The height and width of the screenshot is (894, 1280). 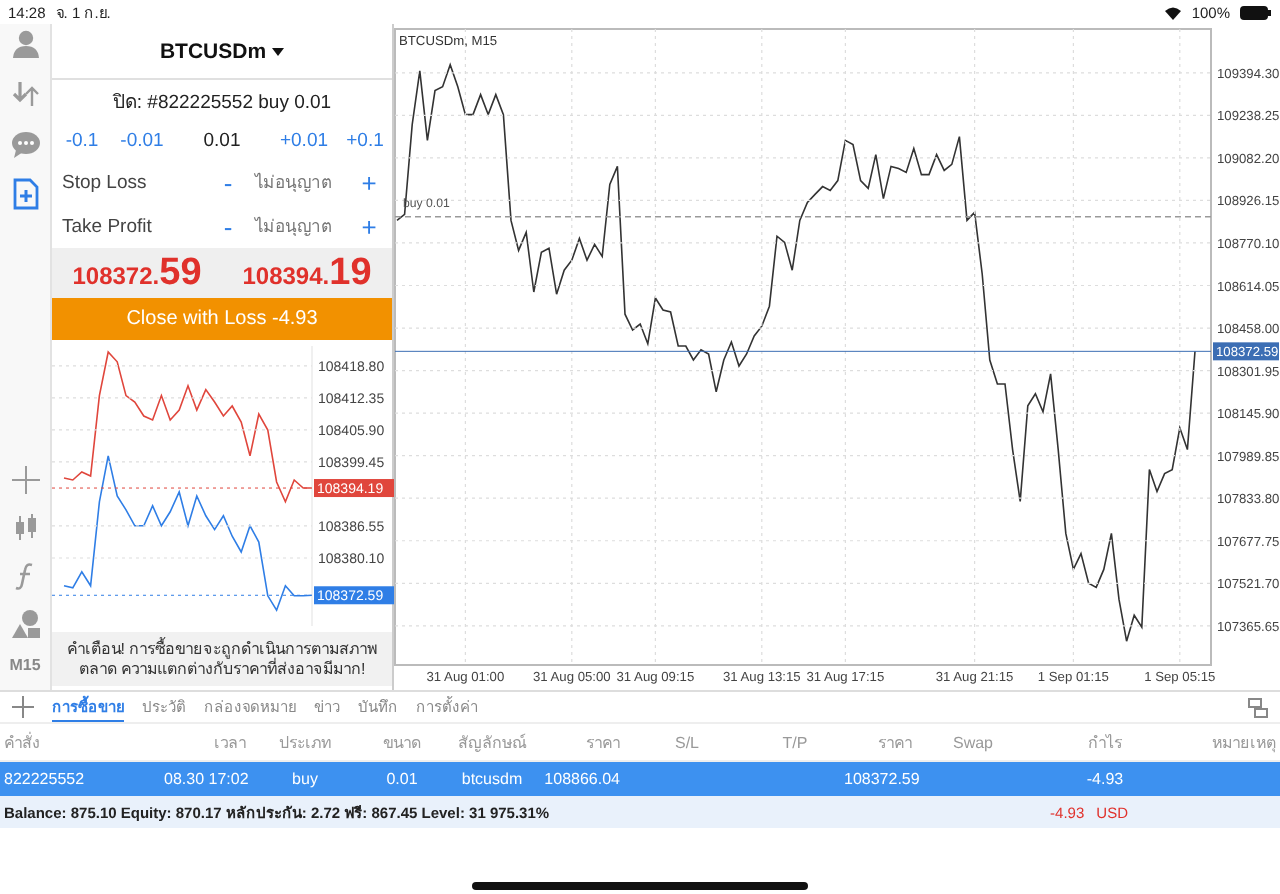 I want to click on column-header: หมายเหตุ, so click(x=1244, y=743).